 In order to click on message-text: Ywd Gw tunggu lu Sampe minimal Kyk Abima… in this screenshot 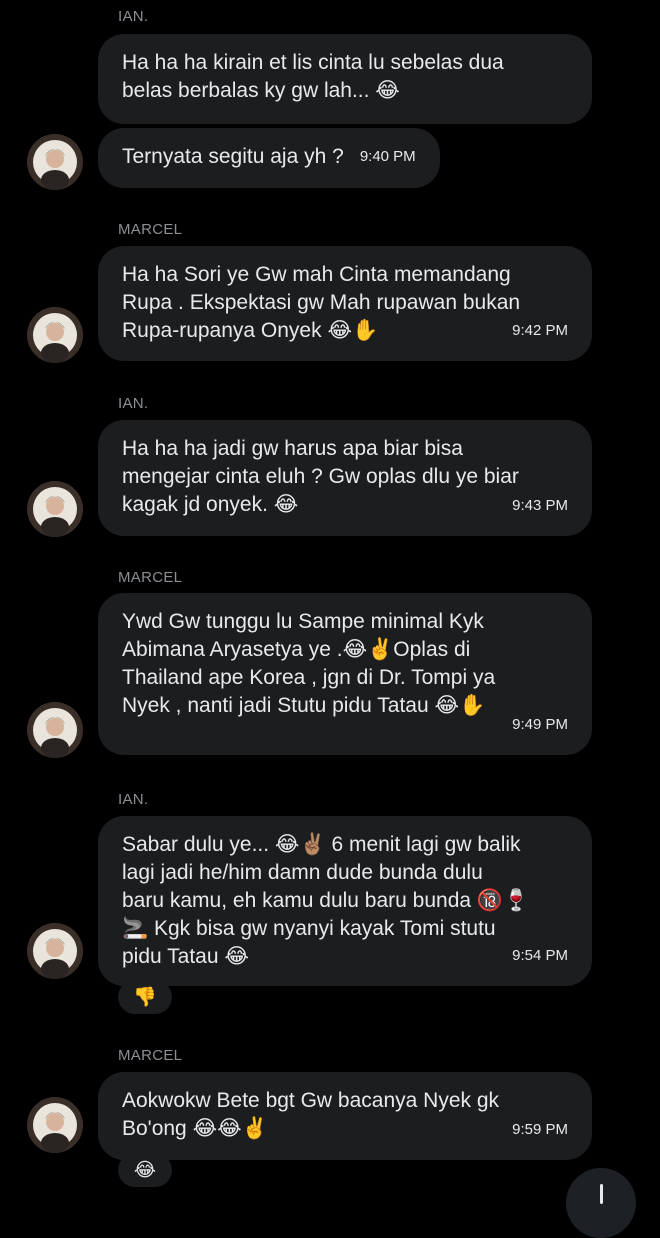, I will do `click(309, 663)`.